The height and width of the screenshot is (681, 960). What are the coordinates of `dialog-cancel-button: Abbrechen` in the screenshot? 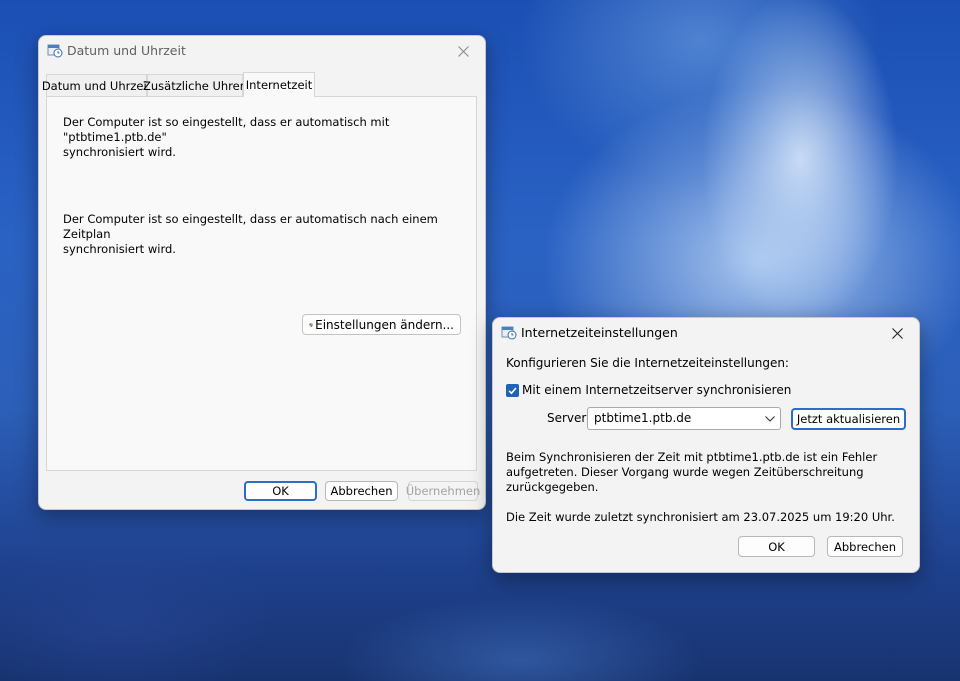 It's located at (865, 546).